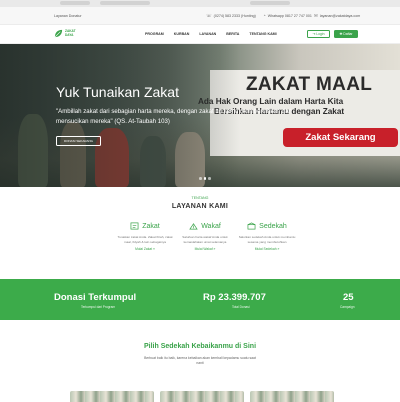  I want to click on service-name: Sedekah, so click(273, 226).